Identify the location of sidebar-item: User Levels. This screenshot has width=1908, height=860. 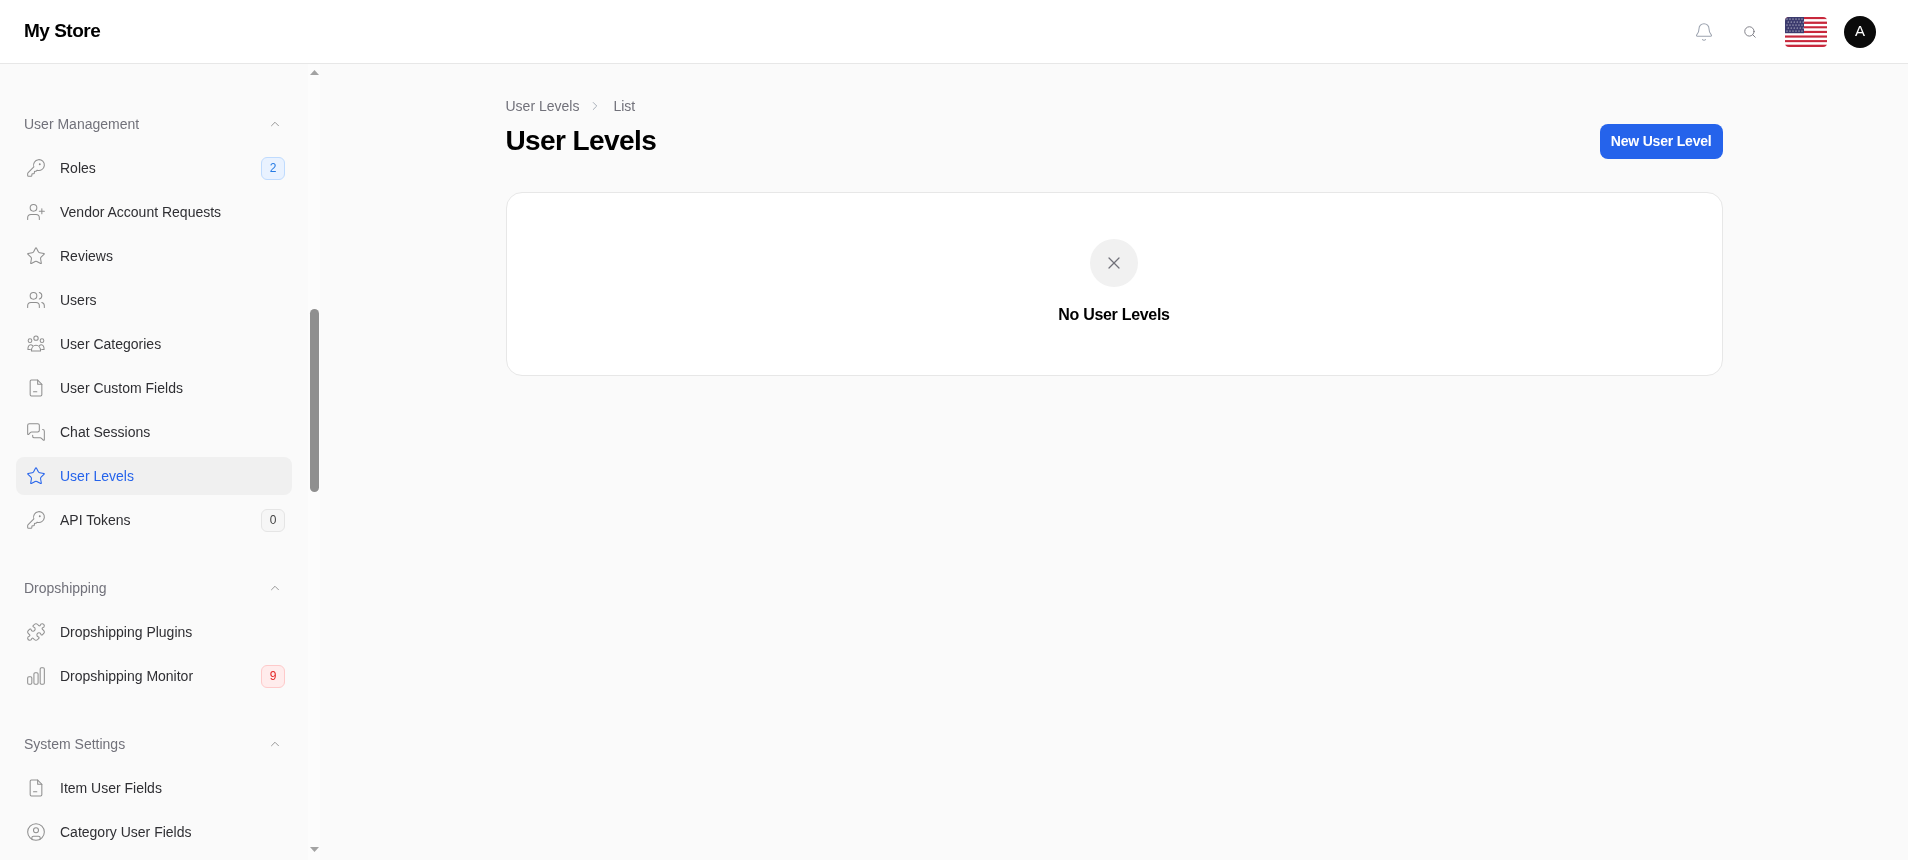
(154, 476).